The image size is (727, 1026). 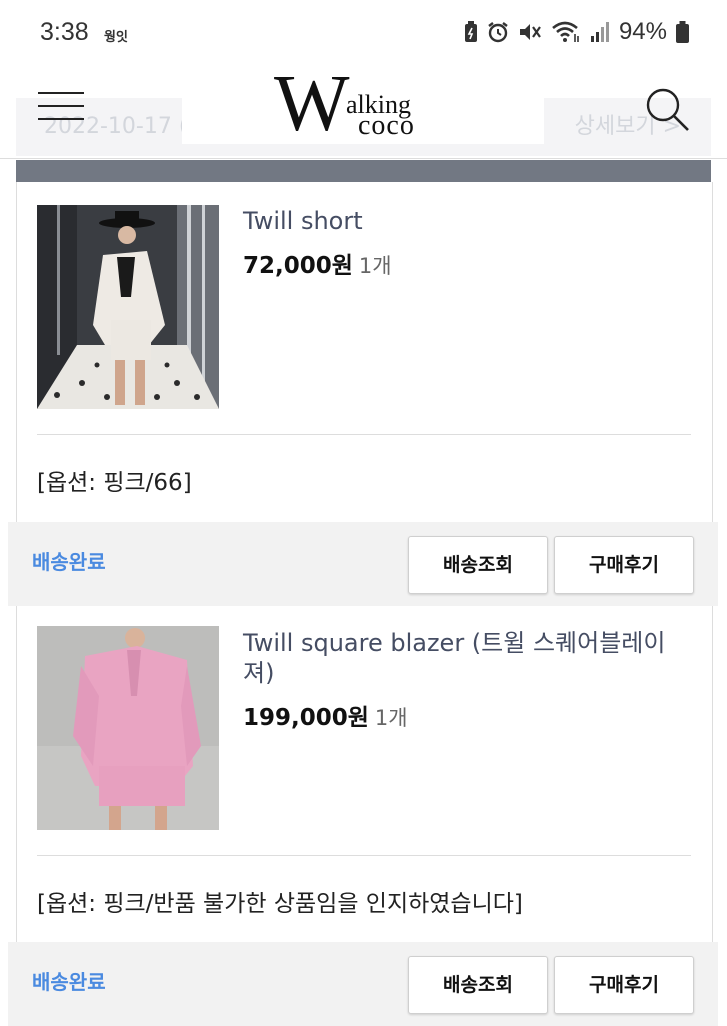 I want to click on search-icon, so click(x=667, y=109).